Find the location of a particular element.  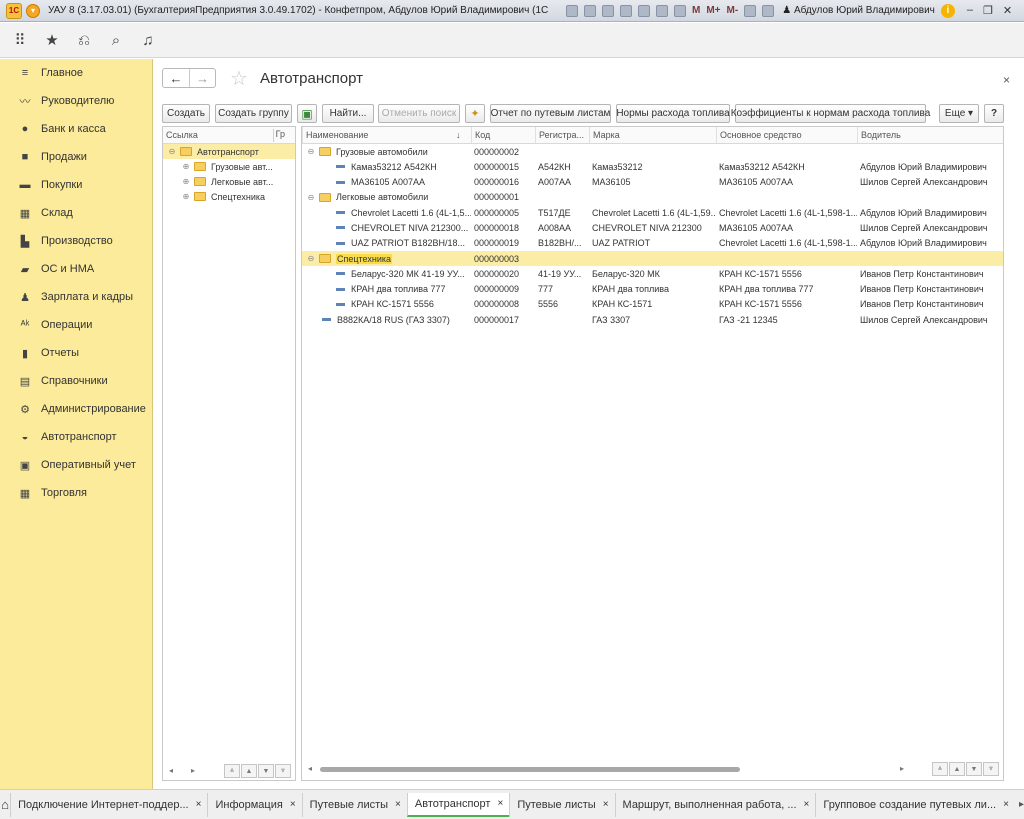

back-button: ← is located at coordinates (176, 78).